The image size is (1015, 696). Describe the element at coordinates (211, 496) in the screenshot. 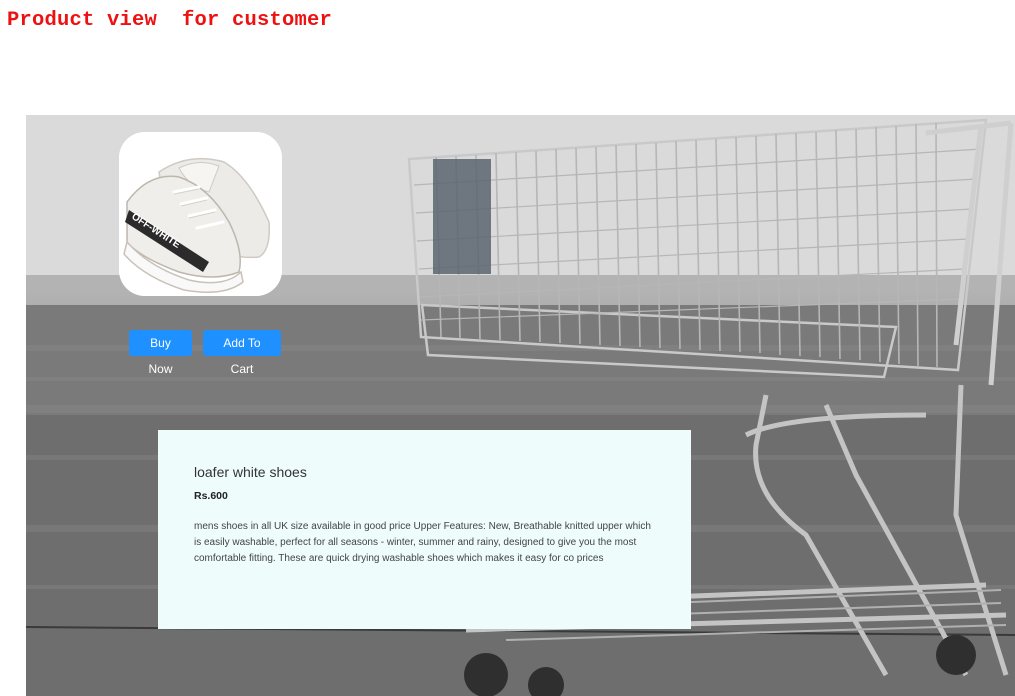

I see `product-price: Rs.600` at that location.